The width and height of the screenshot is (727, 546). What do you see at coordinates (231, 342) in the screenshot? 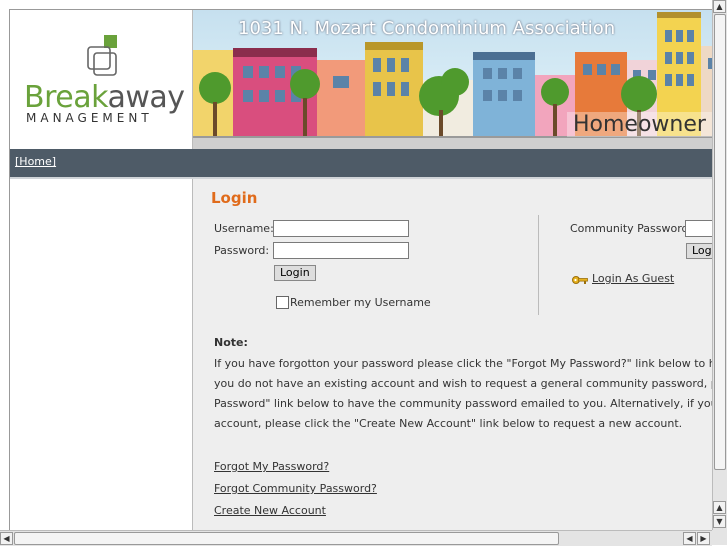
I see `note-heading: Note:` at bounding box center [231, 342].